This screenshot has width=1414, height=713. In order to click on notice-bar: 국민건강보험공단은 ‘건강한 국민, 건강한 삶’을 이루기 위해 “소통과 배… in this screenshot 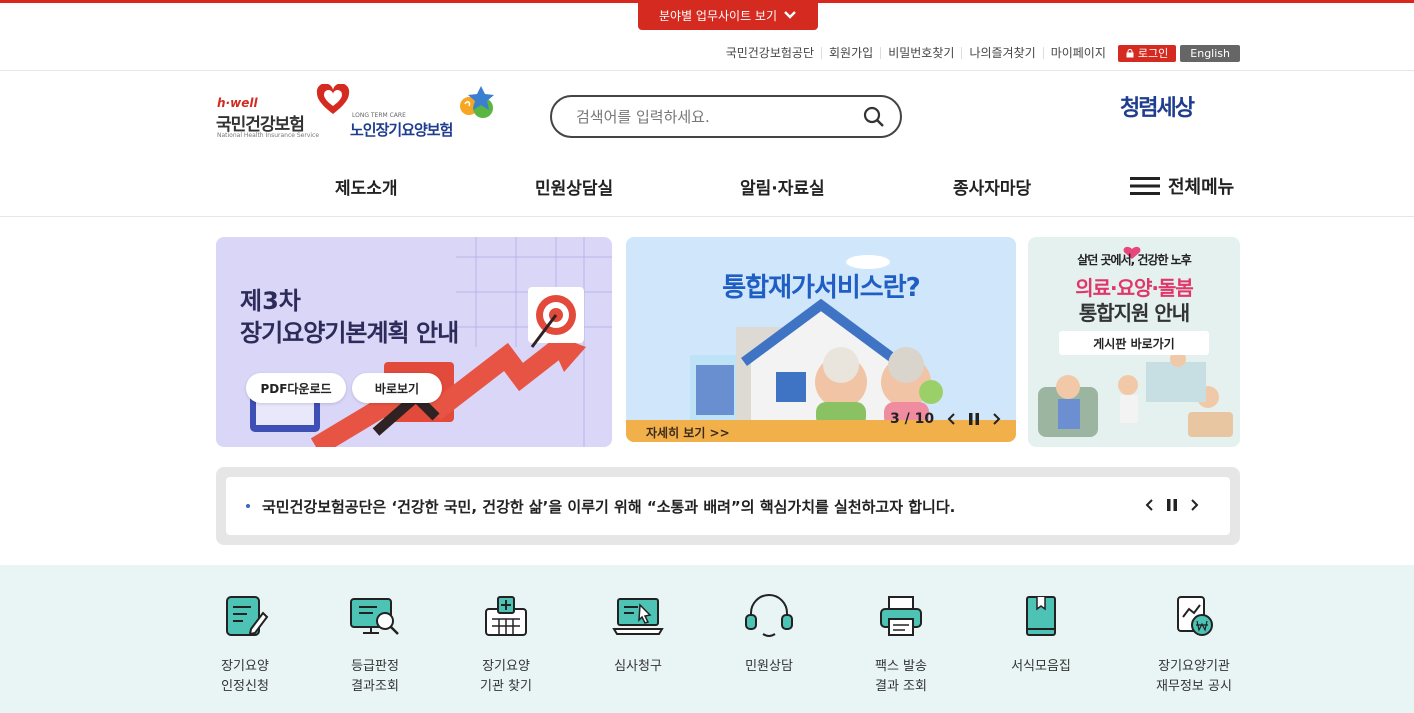, I will do `click(728, 506)`.